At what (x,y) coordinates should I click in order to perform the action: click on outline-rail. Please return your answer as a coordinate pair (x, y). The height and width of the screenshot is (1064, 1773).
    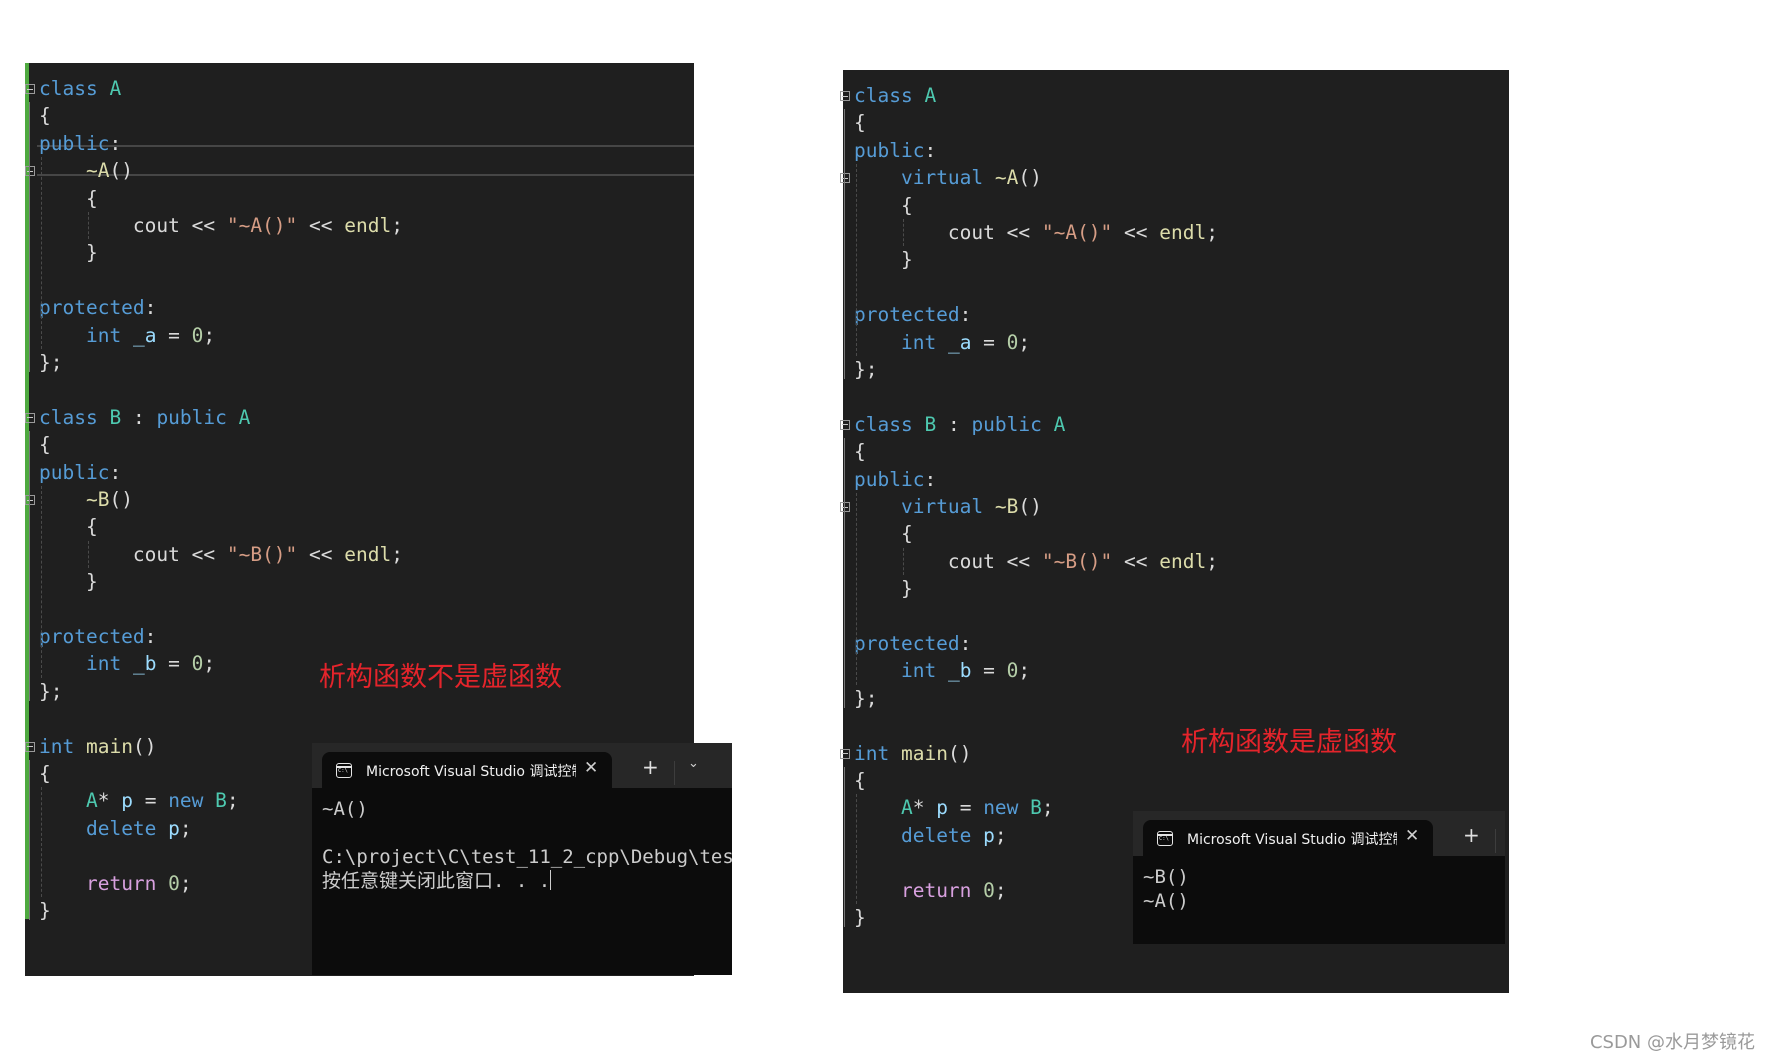
    Looking at the image, I should click on (29, 237).